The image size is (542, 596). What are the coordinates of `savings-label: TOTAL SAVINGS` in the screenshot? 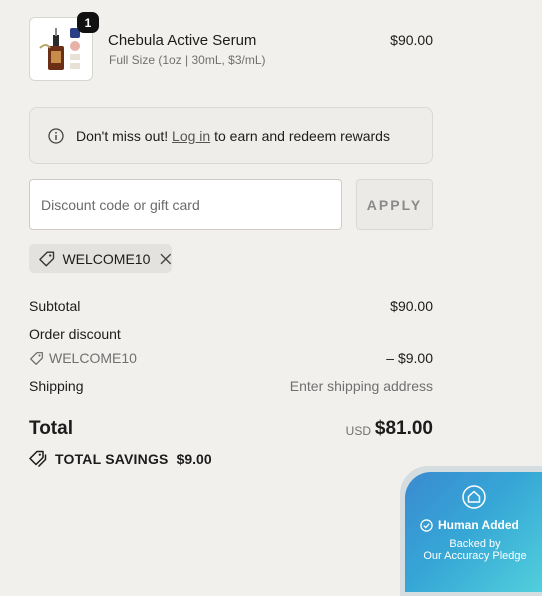 It's located at (112, 459).